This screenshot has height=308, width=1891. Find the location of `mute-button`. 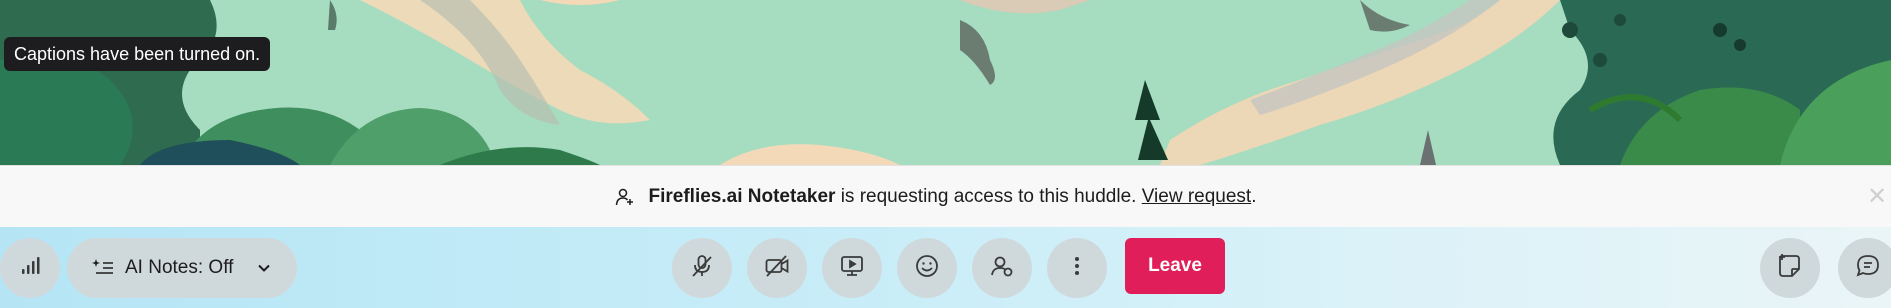

mute-button is located at coordinates (702, 268).